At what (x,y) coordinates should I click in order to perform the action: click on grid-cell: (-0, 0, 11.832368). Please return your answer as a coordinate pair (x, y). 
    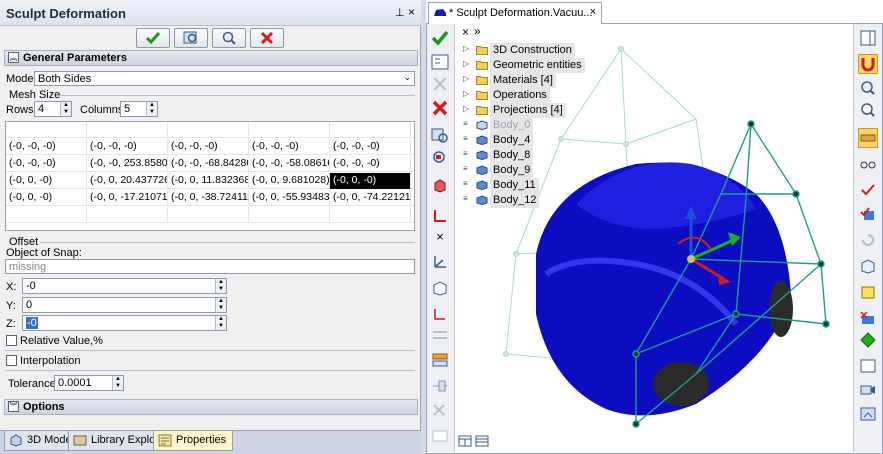
    Looking at the image, I should click on (208, 181).